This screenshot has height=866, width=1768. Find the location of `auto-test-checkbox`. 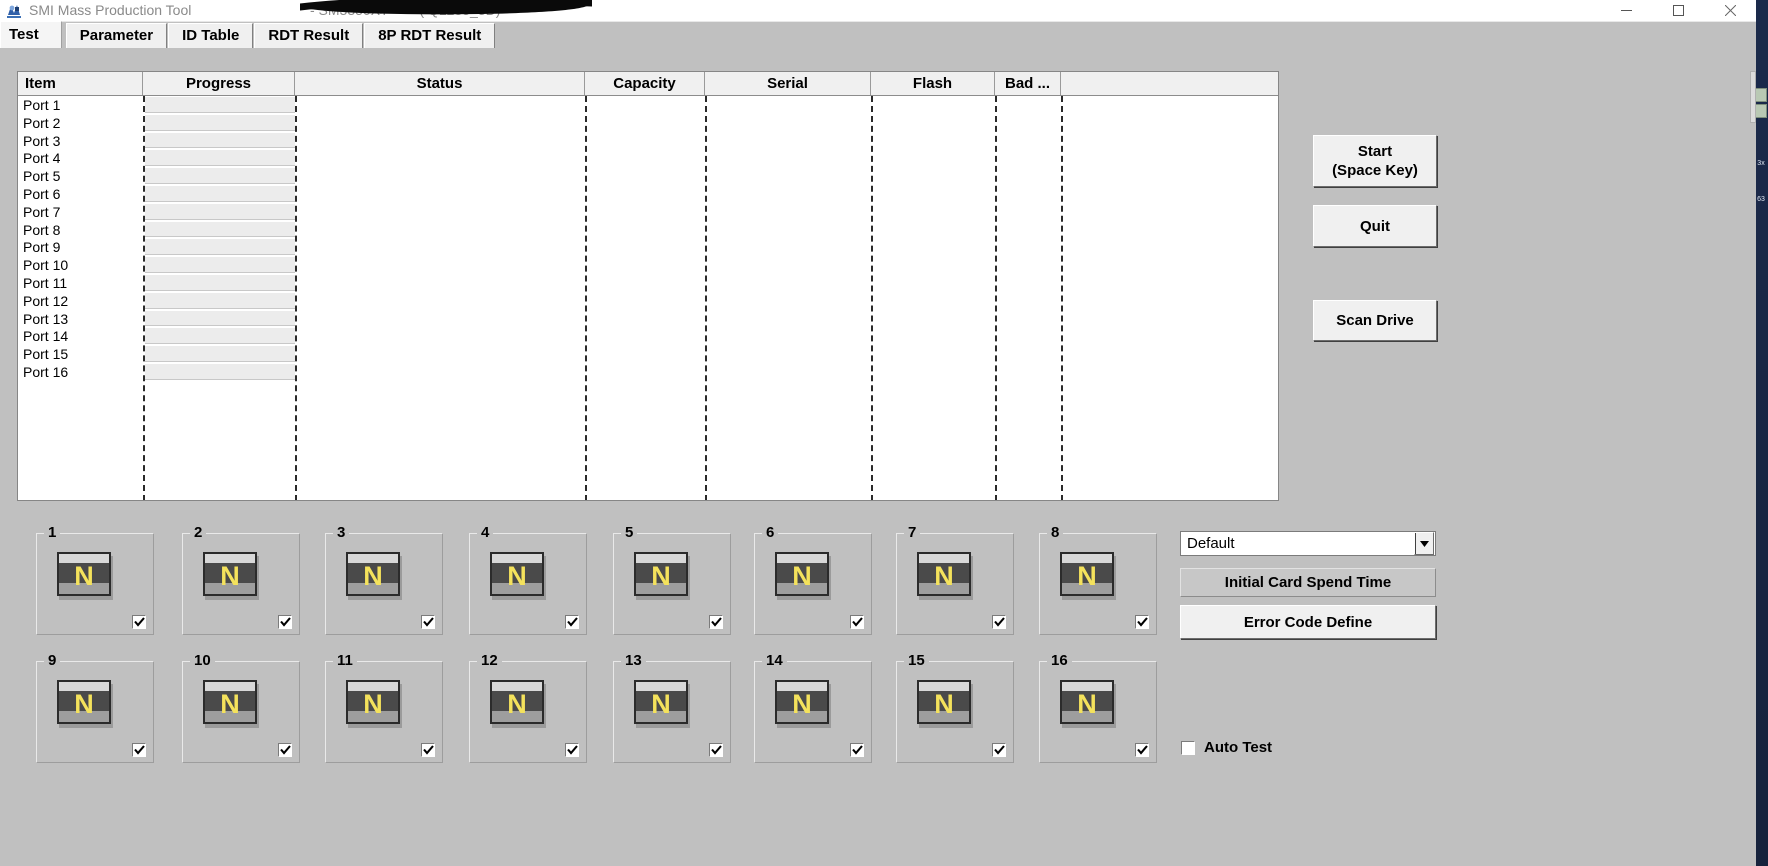

auto-test-checkbox is located at coordinates (1188, 747).